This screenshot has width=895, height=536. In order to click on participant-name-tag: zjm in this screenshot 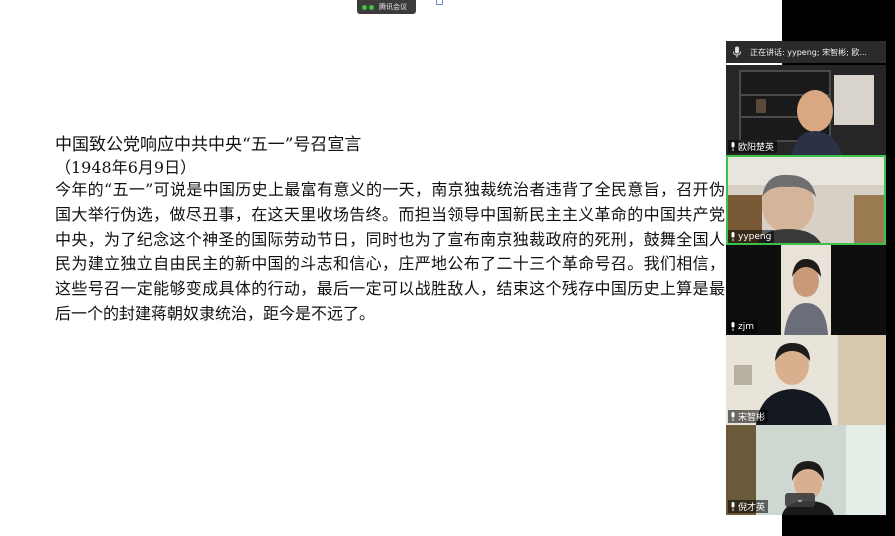, I will do `click(742, 326)`.